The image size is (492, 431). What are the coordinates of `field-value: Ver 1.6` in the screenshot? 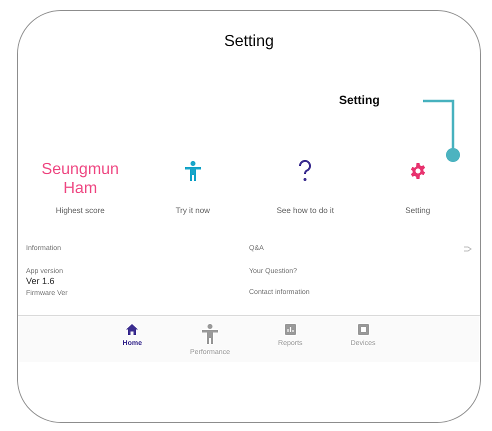 It's located at (41, 281).